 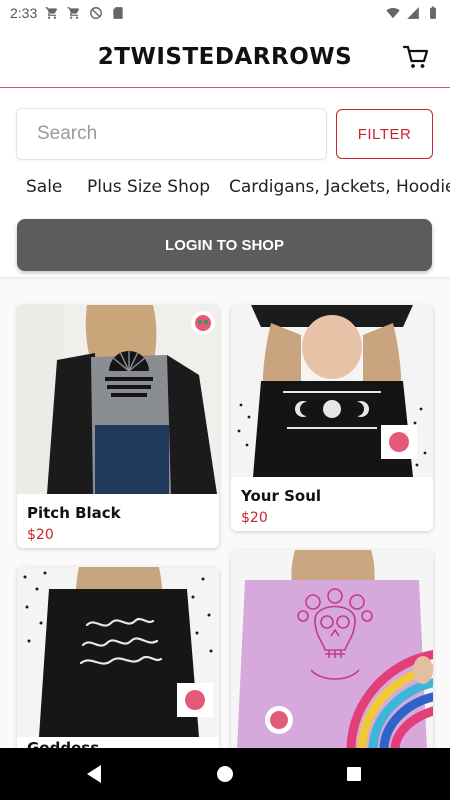 I want to click on signal-icon, so click(x=413, y=13).